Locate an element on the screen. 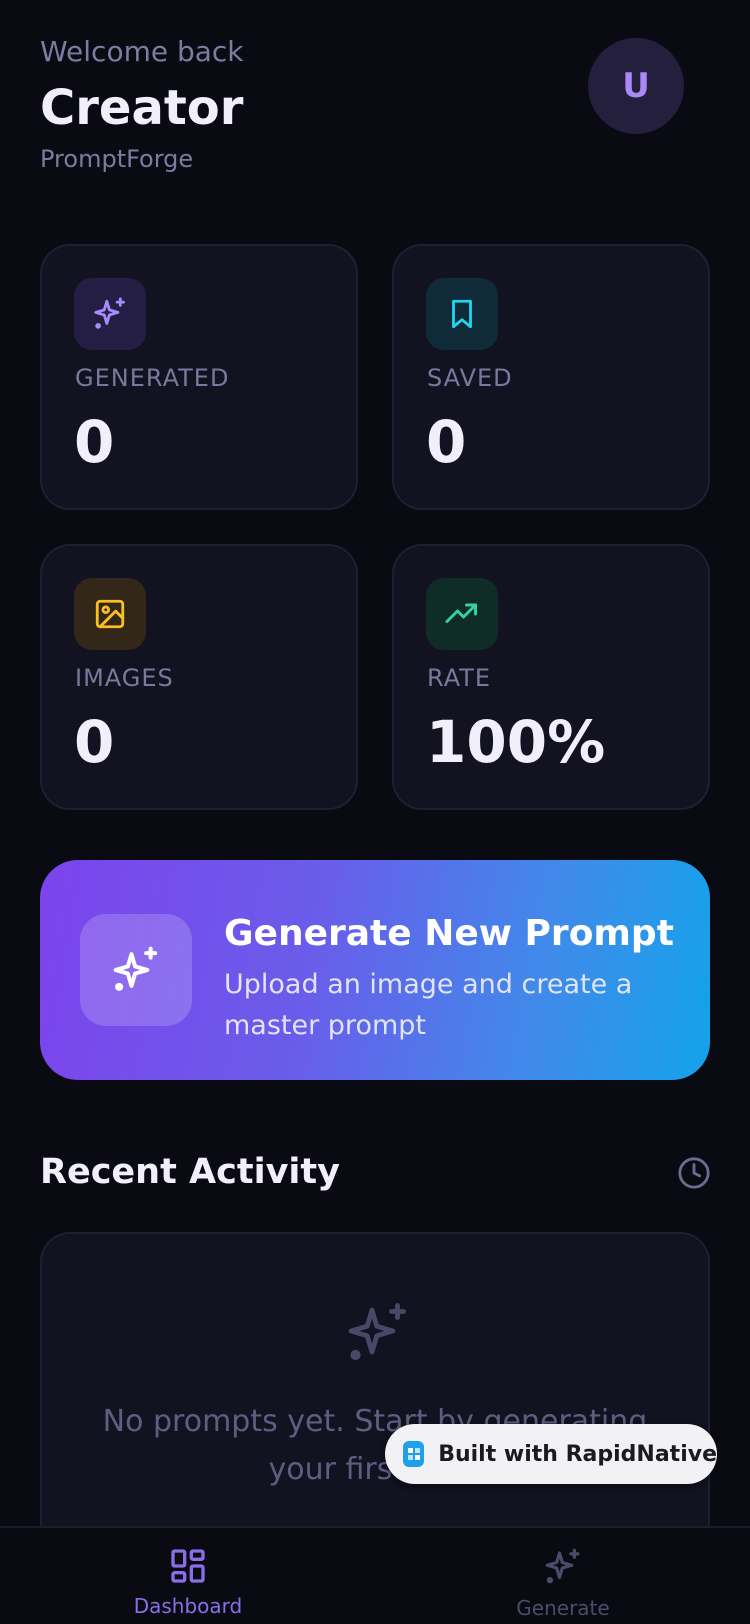  tab-label: Dashboard is located at coordinates (188, 1606).